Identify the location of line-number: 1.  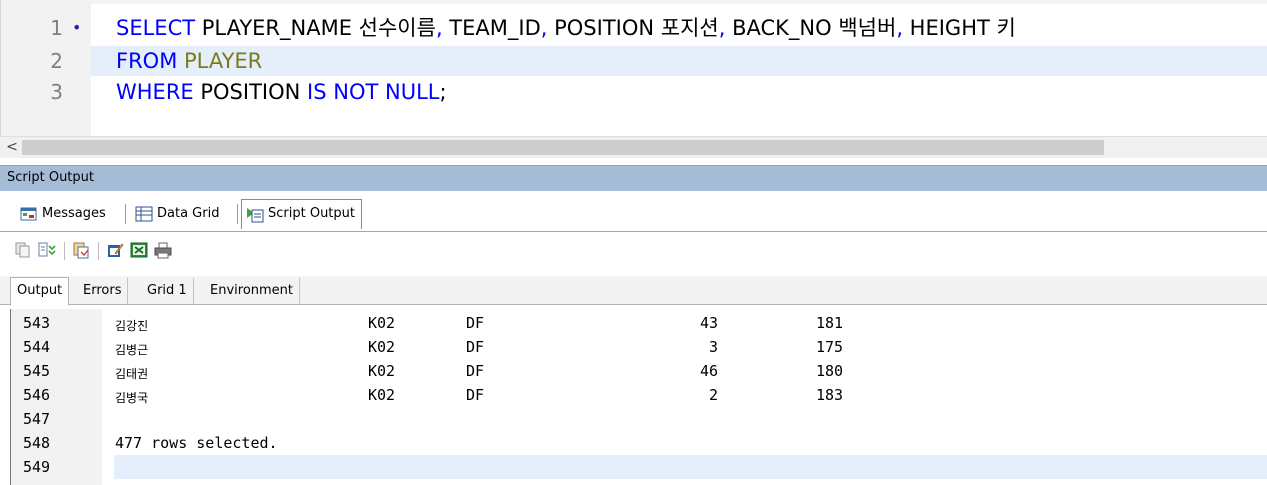
(56, 28).